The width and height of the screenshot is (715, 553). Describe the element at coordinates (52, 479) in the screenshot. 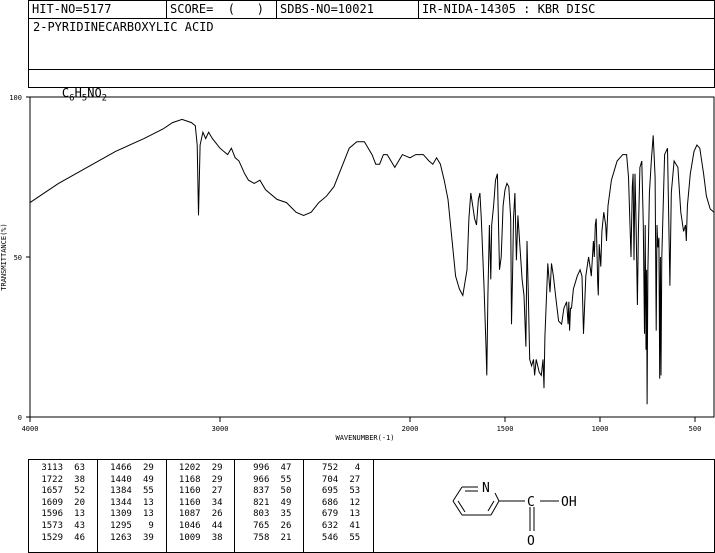

I see `peak-wavenumber: 1722` at that location.